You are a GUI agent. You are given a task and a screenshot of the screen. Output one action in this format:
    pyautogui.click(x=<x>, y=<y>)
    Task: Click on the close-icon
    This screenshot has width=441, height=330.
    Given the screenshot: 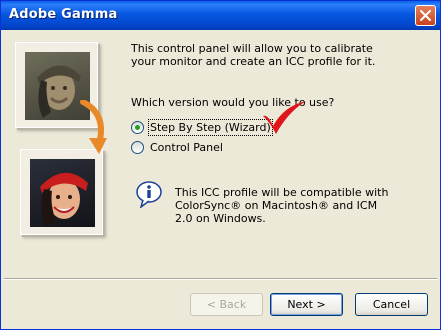 What is the action you would take?
    pyautogui.click(x=425, y=15)
    